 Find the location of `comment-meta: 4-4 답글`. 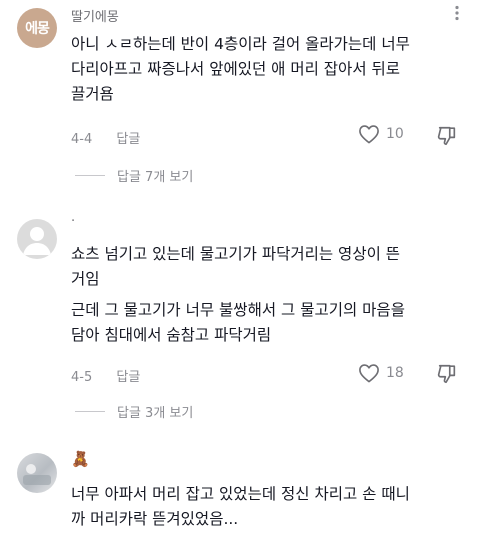

comment-meta: 4-4 답글 is located at coordinates (105, 137).